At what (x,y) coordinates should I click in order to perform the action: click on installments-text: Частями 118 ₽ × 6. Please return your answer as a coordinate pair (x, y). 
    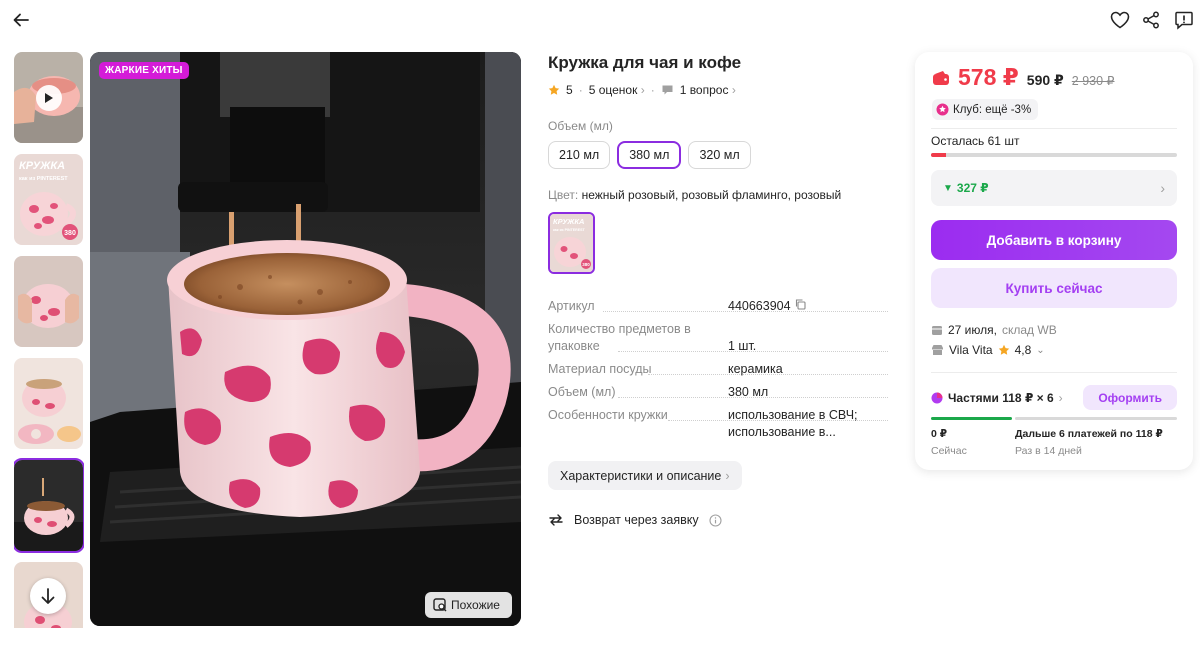
    Looking at the image, I should click on (1001, 398).